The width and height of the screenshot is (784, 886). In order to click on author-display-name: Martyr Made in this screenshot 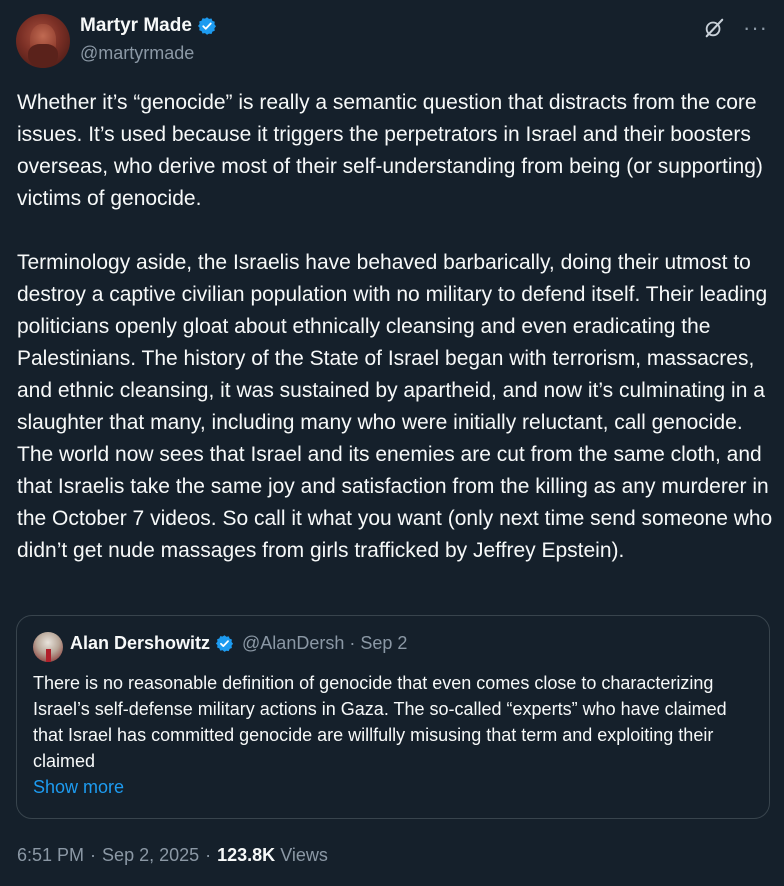, I will do `click(136, 26)`.